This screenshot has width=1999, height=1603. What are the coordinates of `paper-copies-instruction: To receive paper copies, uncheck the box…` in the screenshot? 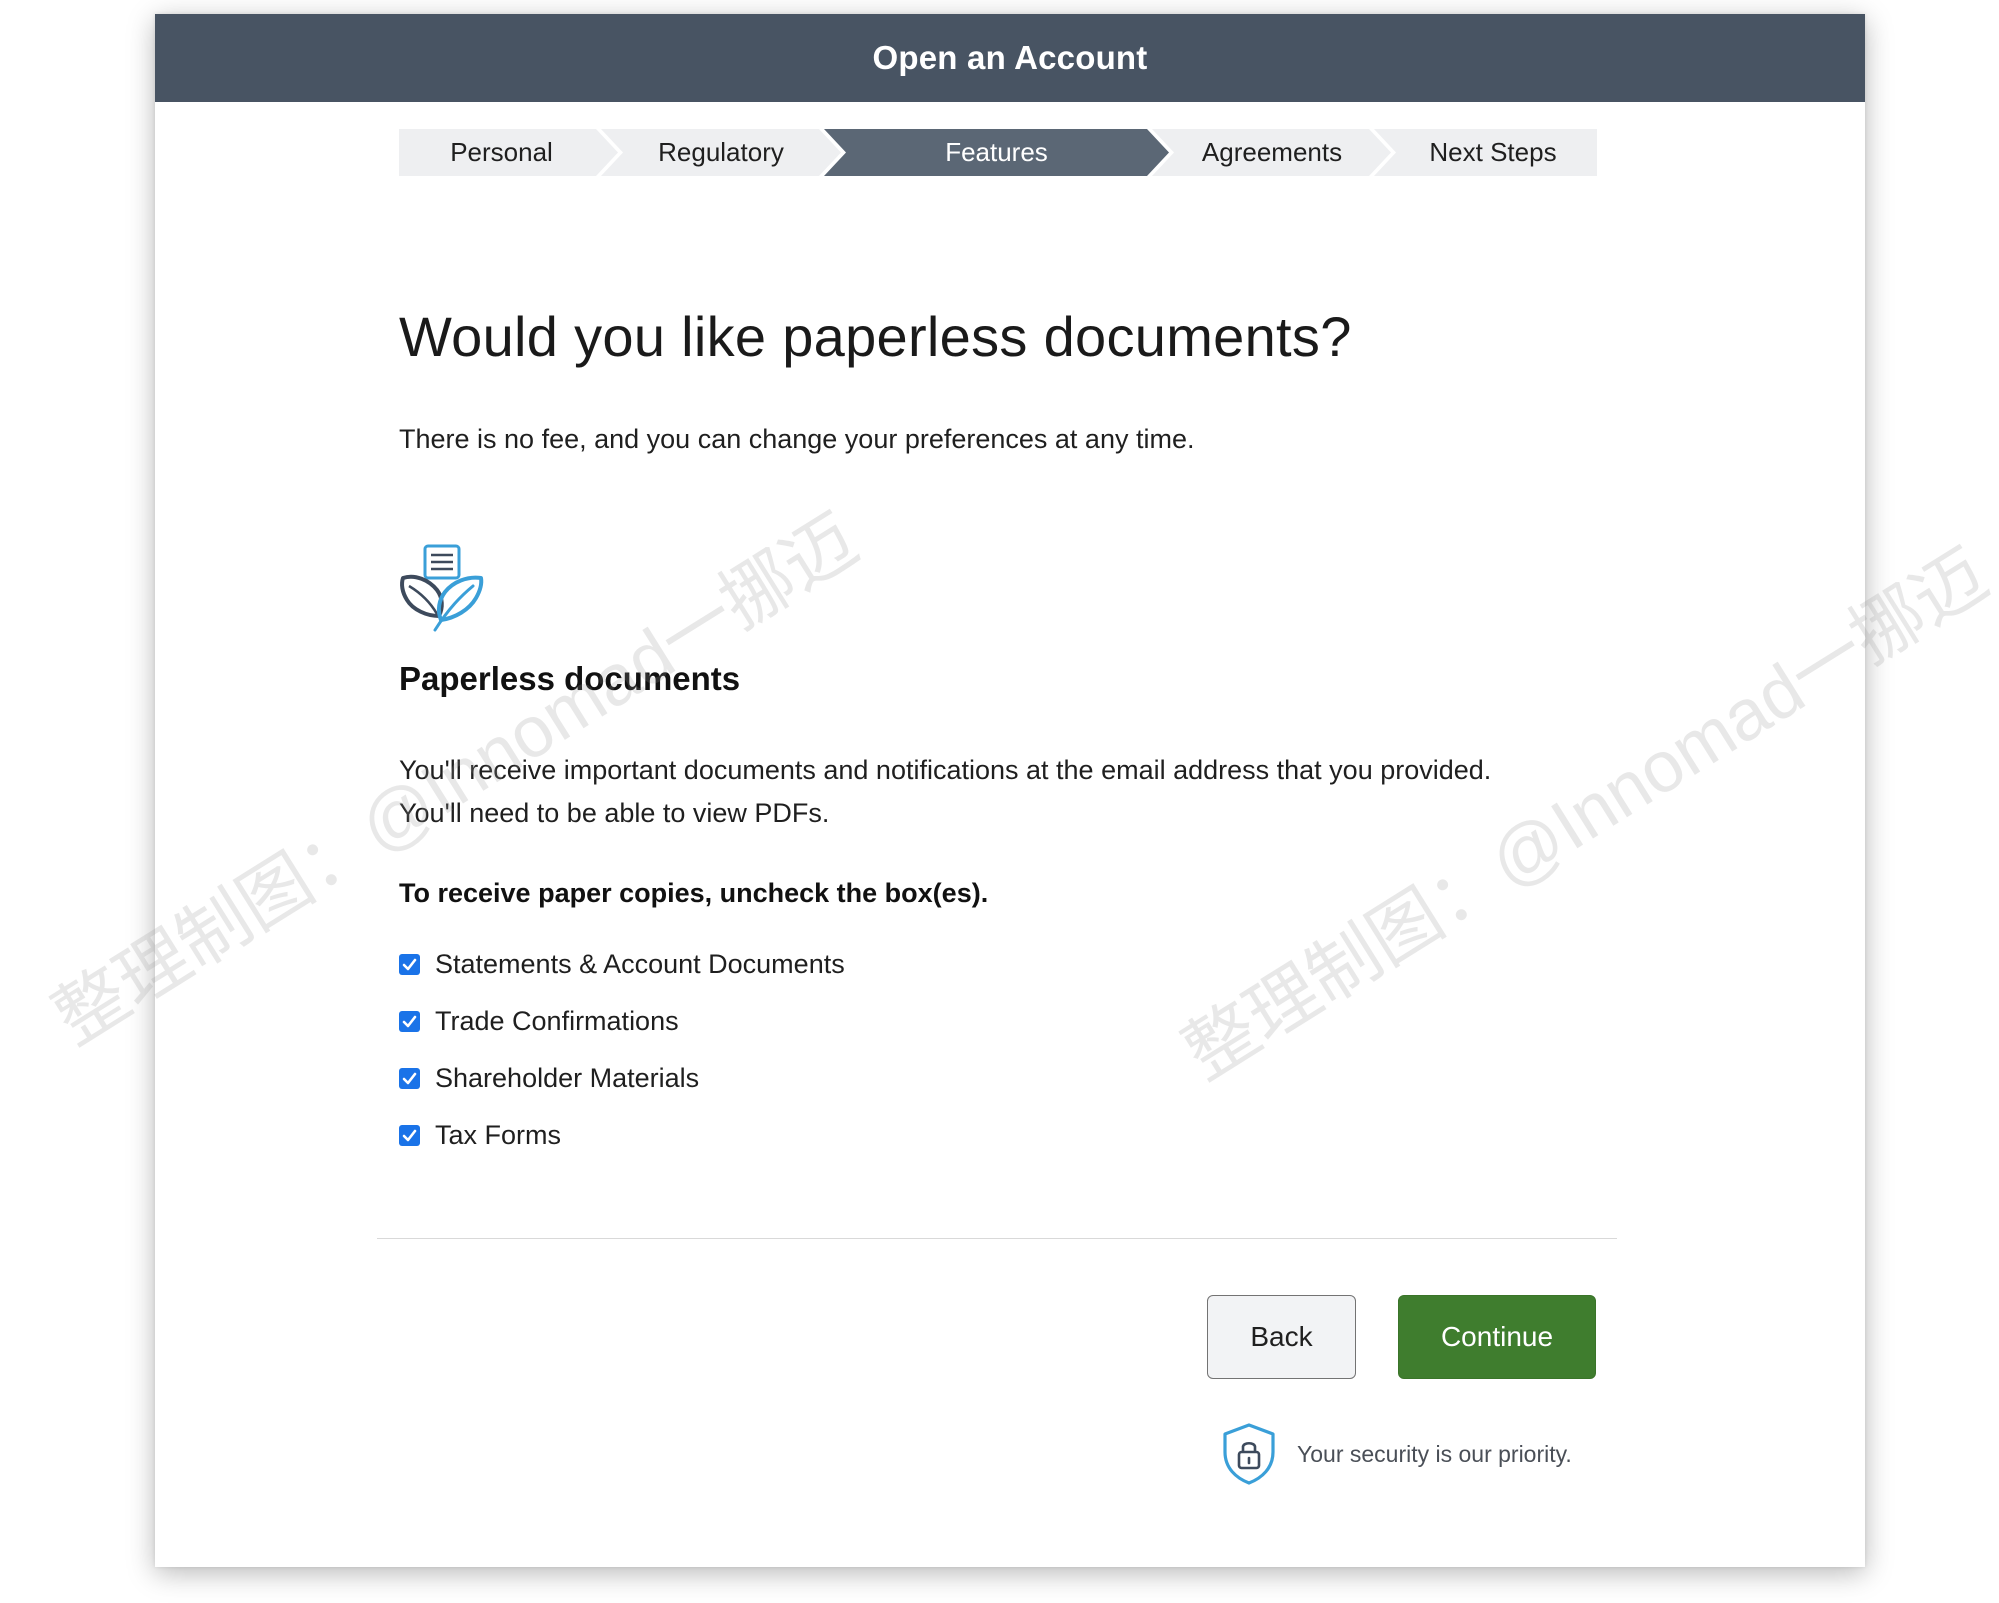 It's located at (694, 893).